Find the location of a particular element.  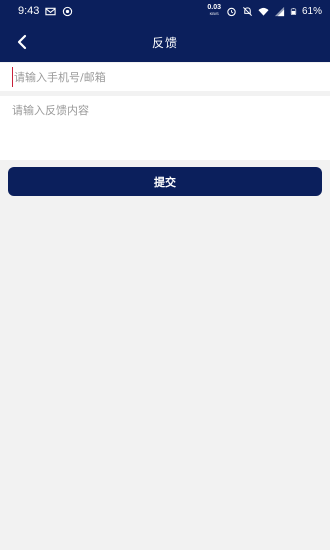

page-title: 反馈 is located at coordinates (164, 42).